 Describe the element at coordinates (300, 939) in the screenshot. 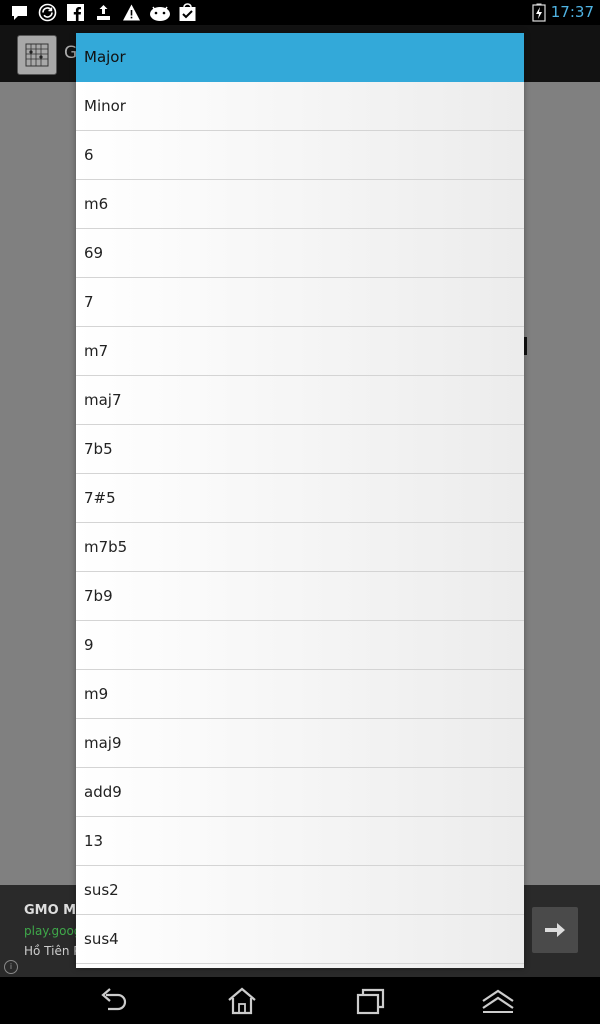

I see `chord-type-option: sus4` at that location.